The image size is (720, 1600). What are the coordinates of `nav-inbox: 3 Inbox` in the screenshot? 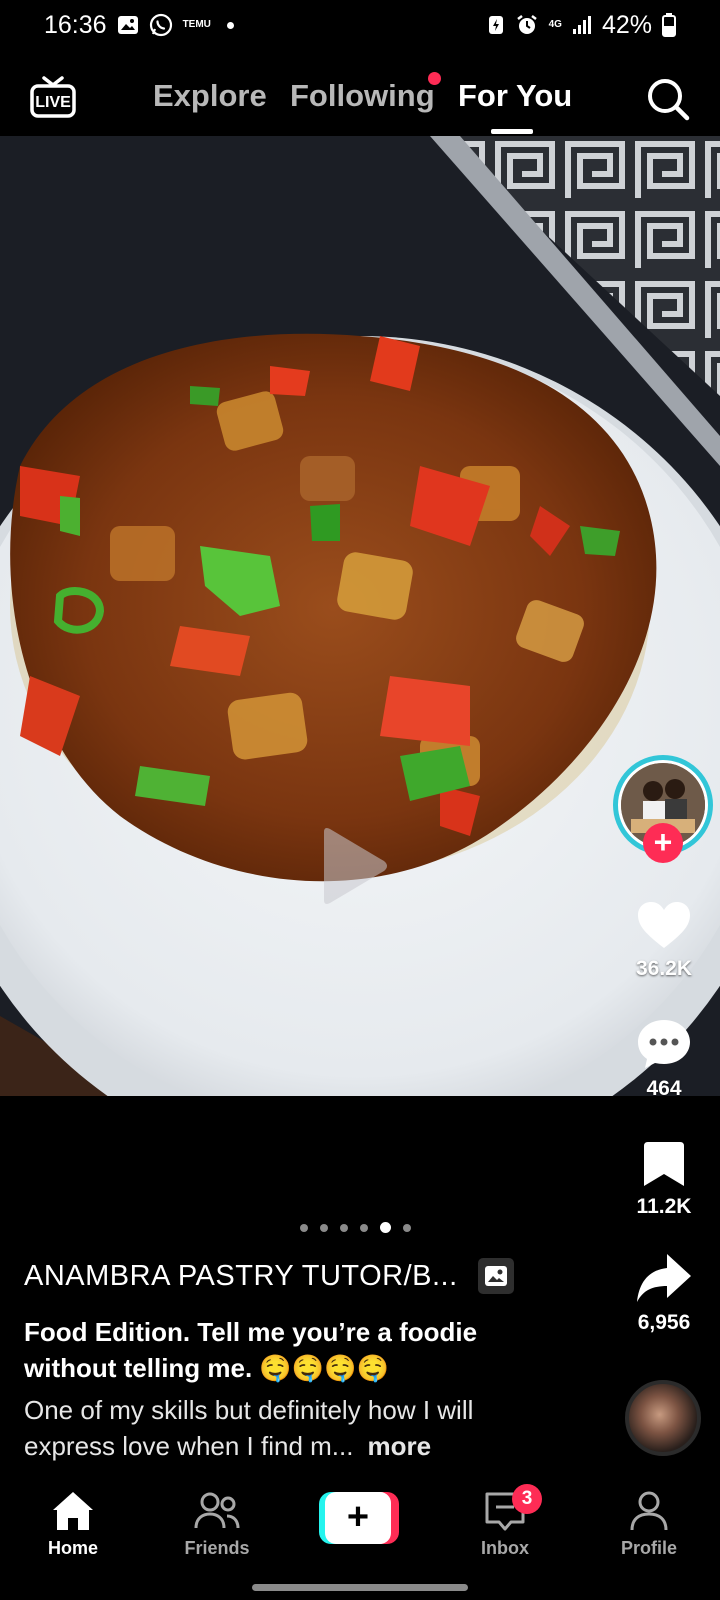 It's located at (505, 1521).